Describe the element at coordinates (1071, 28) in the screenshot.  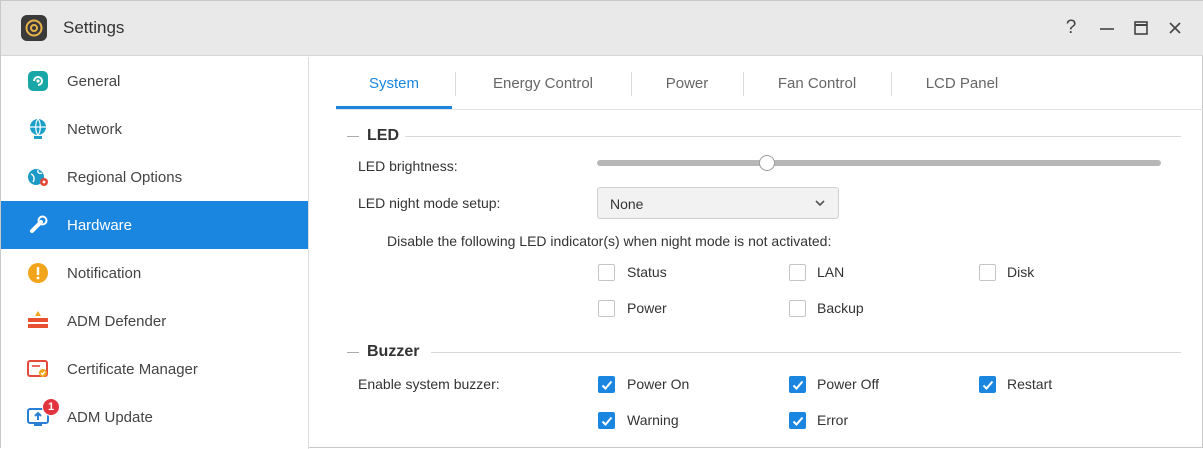
I see `help-button: ?` at that location.